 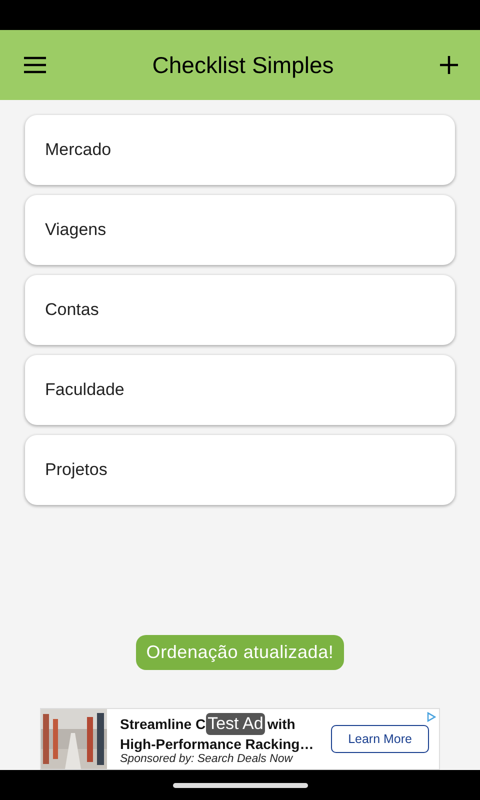 What do you see at coordinates (236, 724) in the screenshot?
I see `test-ad-badge: Test Ad` at bounding box center [236, 724].